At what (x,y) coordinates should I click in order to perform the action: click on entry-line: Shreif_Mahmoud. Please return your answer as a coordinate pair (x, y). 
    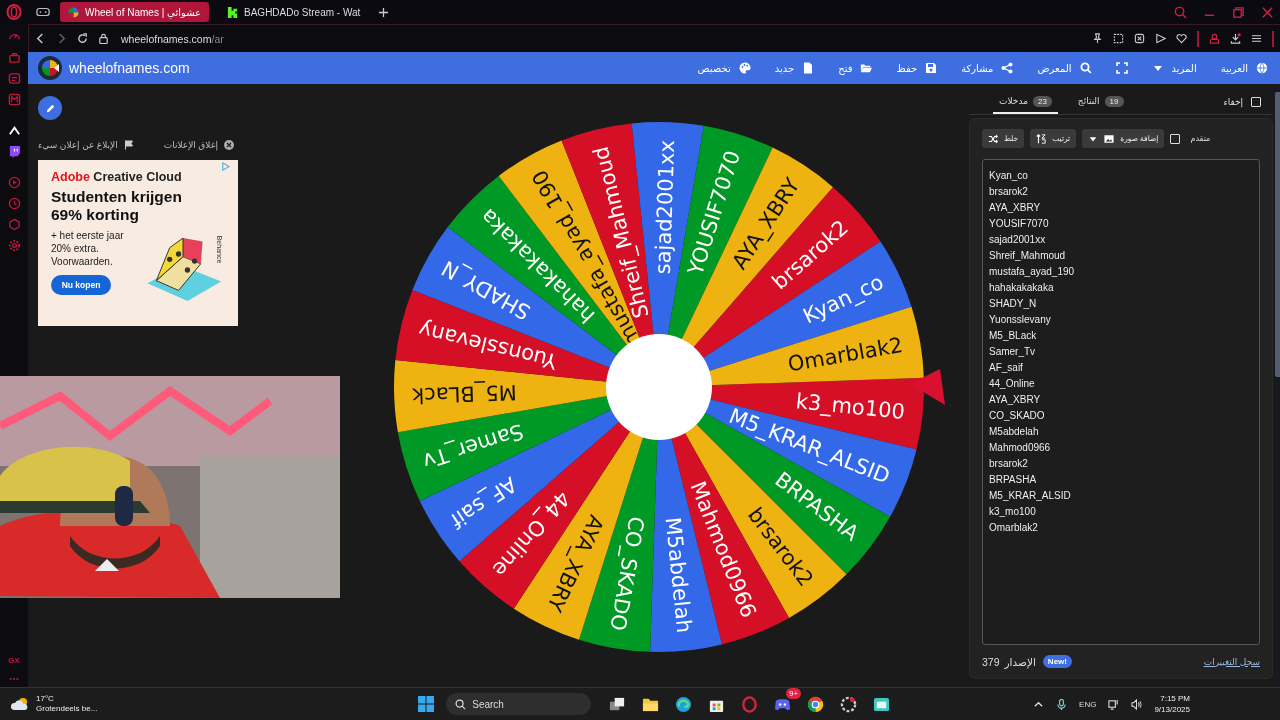
    Looking at the image, I should click on (1028, 256).